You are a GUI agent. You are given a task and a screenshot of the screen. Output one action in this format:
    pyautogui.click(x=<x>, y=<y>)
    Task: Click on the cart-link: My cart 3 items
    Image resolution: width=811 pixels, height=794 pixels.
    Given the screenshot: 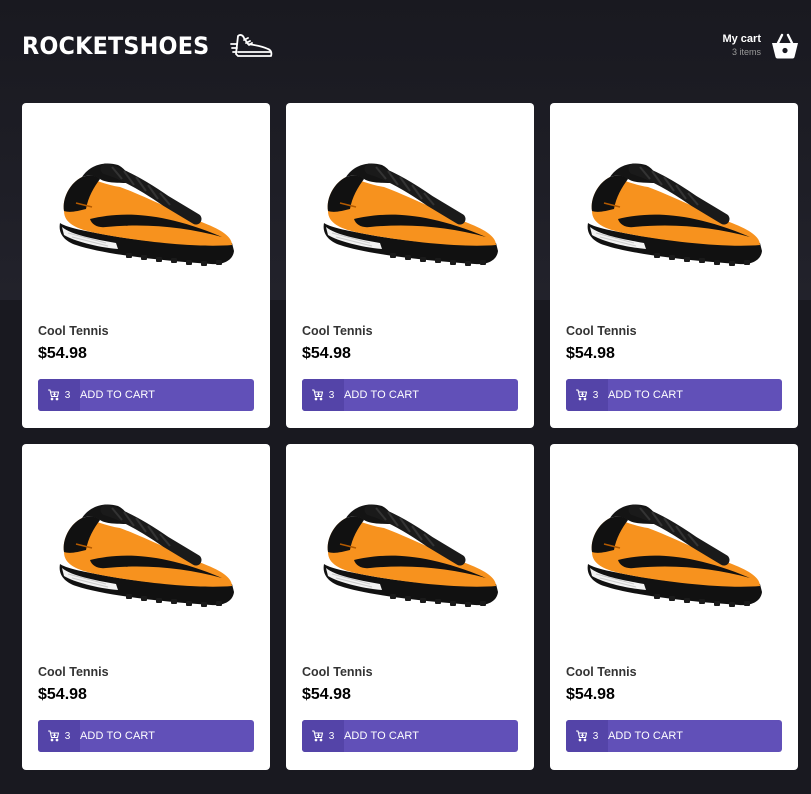 What is the action you would take?
    pyautogui.click(x=760, y=45)
    